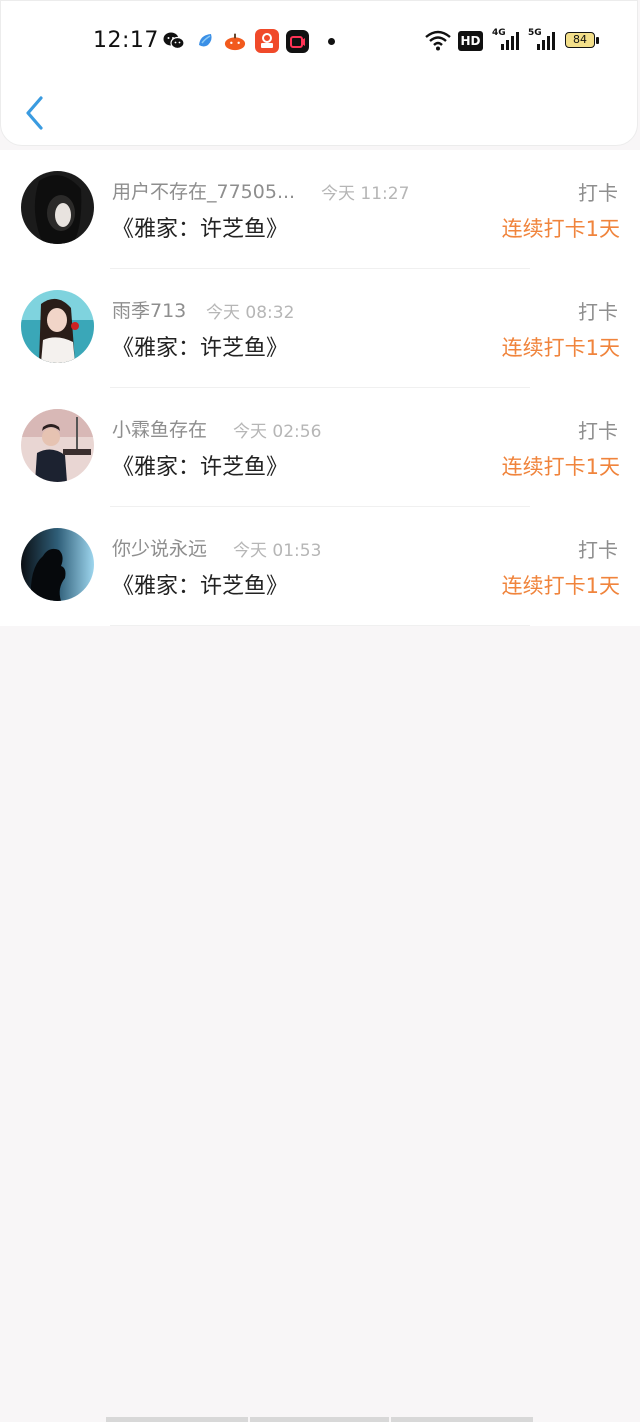 The image size is (640, 1422). I want to click on row-divider, so click(320, 625).